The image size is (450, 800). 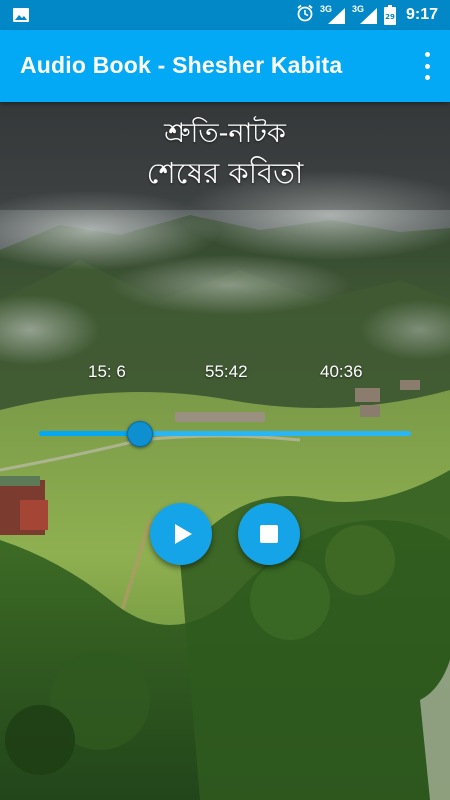 What do you see at coordinates (341, 371) in the screenshot?
I see `remaining-time: 40:36` at bounding box center [341, 371].